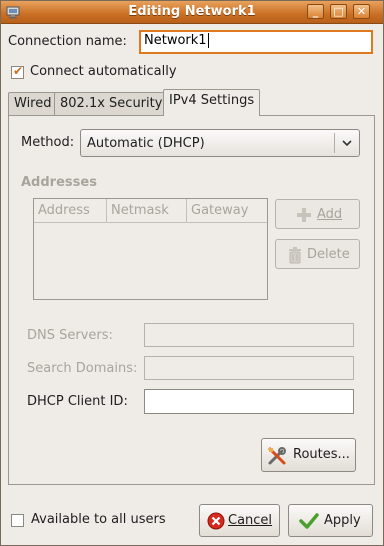 The image size is (384, 546). I want to click on checkmark-icon: ✔, so click(18, 71).